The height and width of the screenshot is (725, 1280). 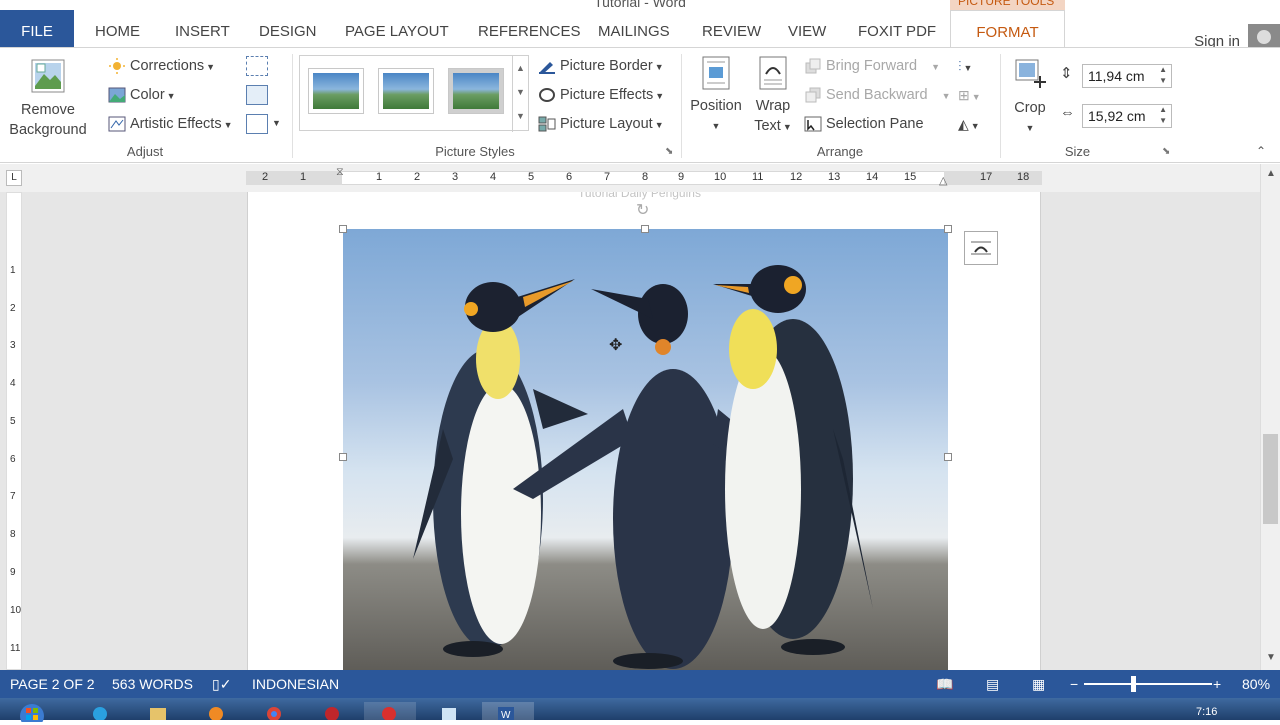 What do you see at coordinates (379, 177) in the screenshot?
I see `ruler-number: 1` at bounding box center [379, 177].